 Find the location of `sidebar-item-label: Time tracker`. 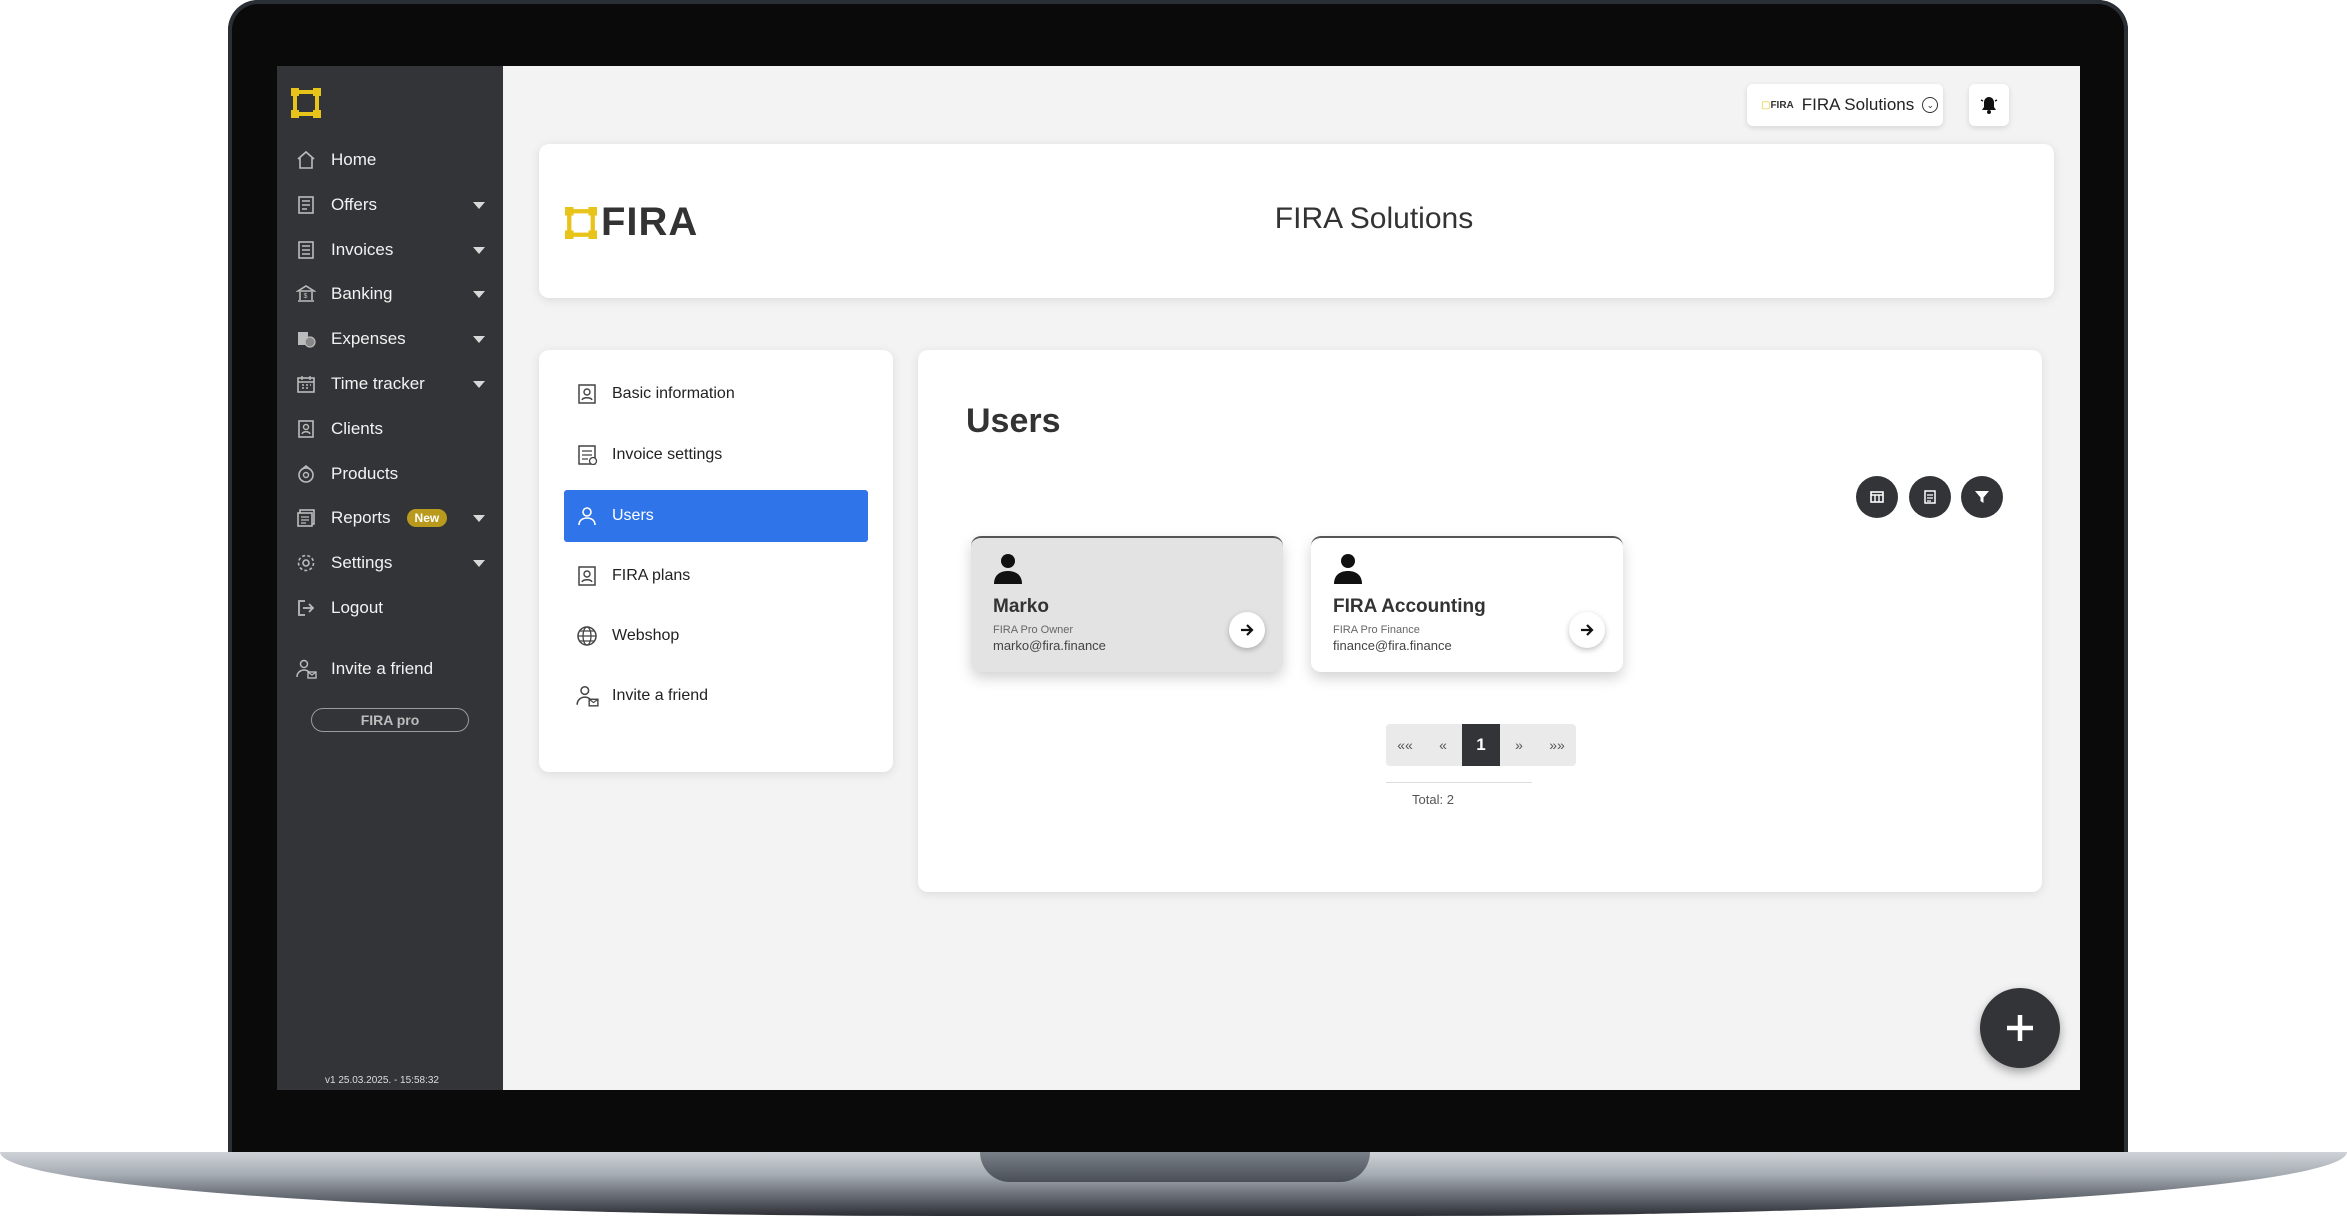

sidebar-item-label: Time tracker is located at coordinates (378, 383).